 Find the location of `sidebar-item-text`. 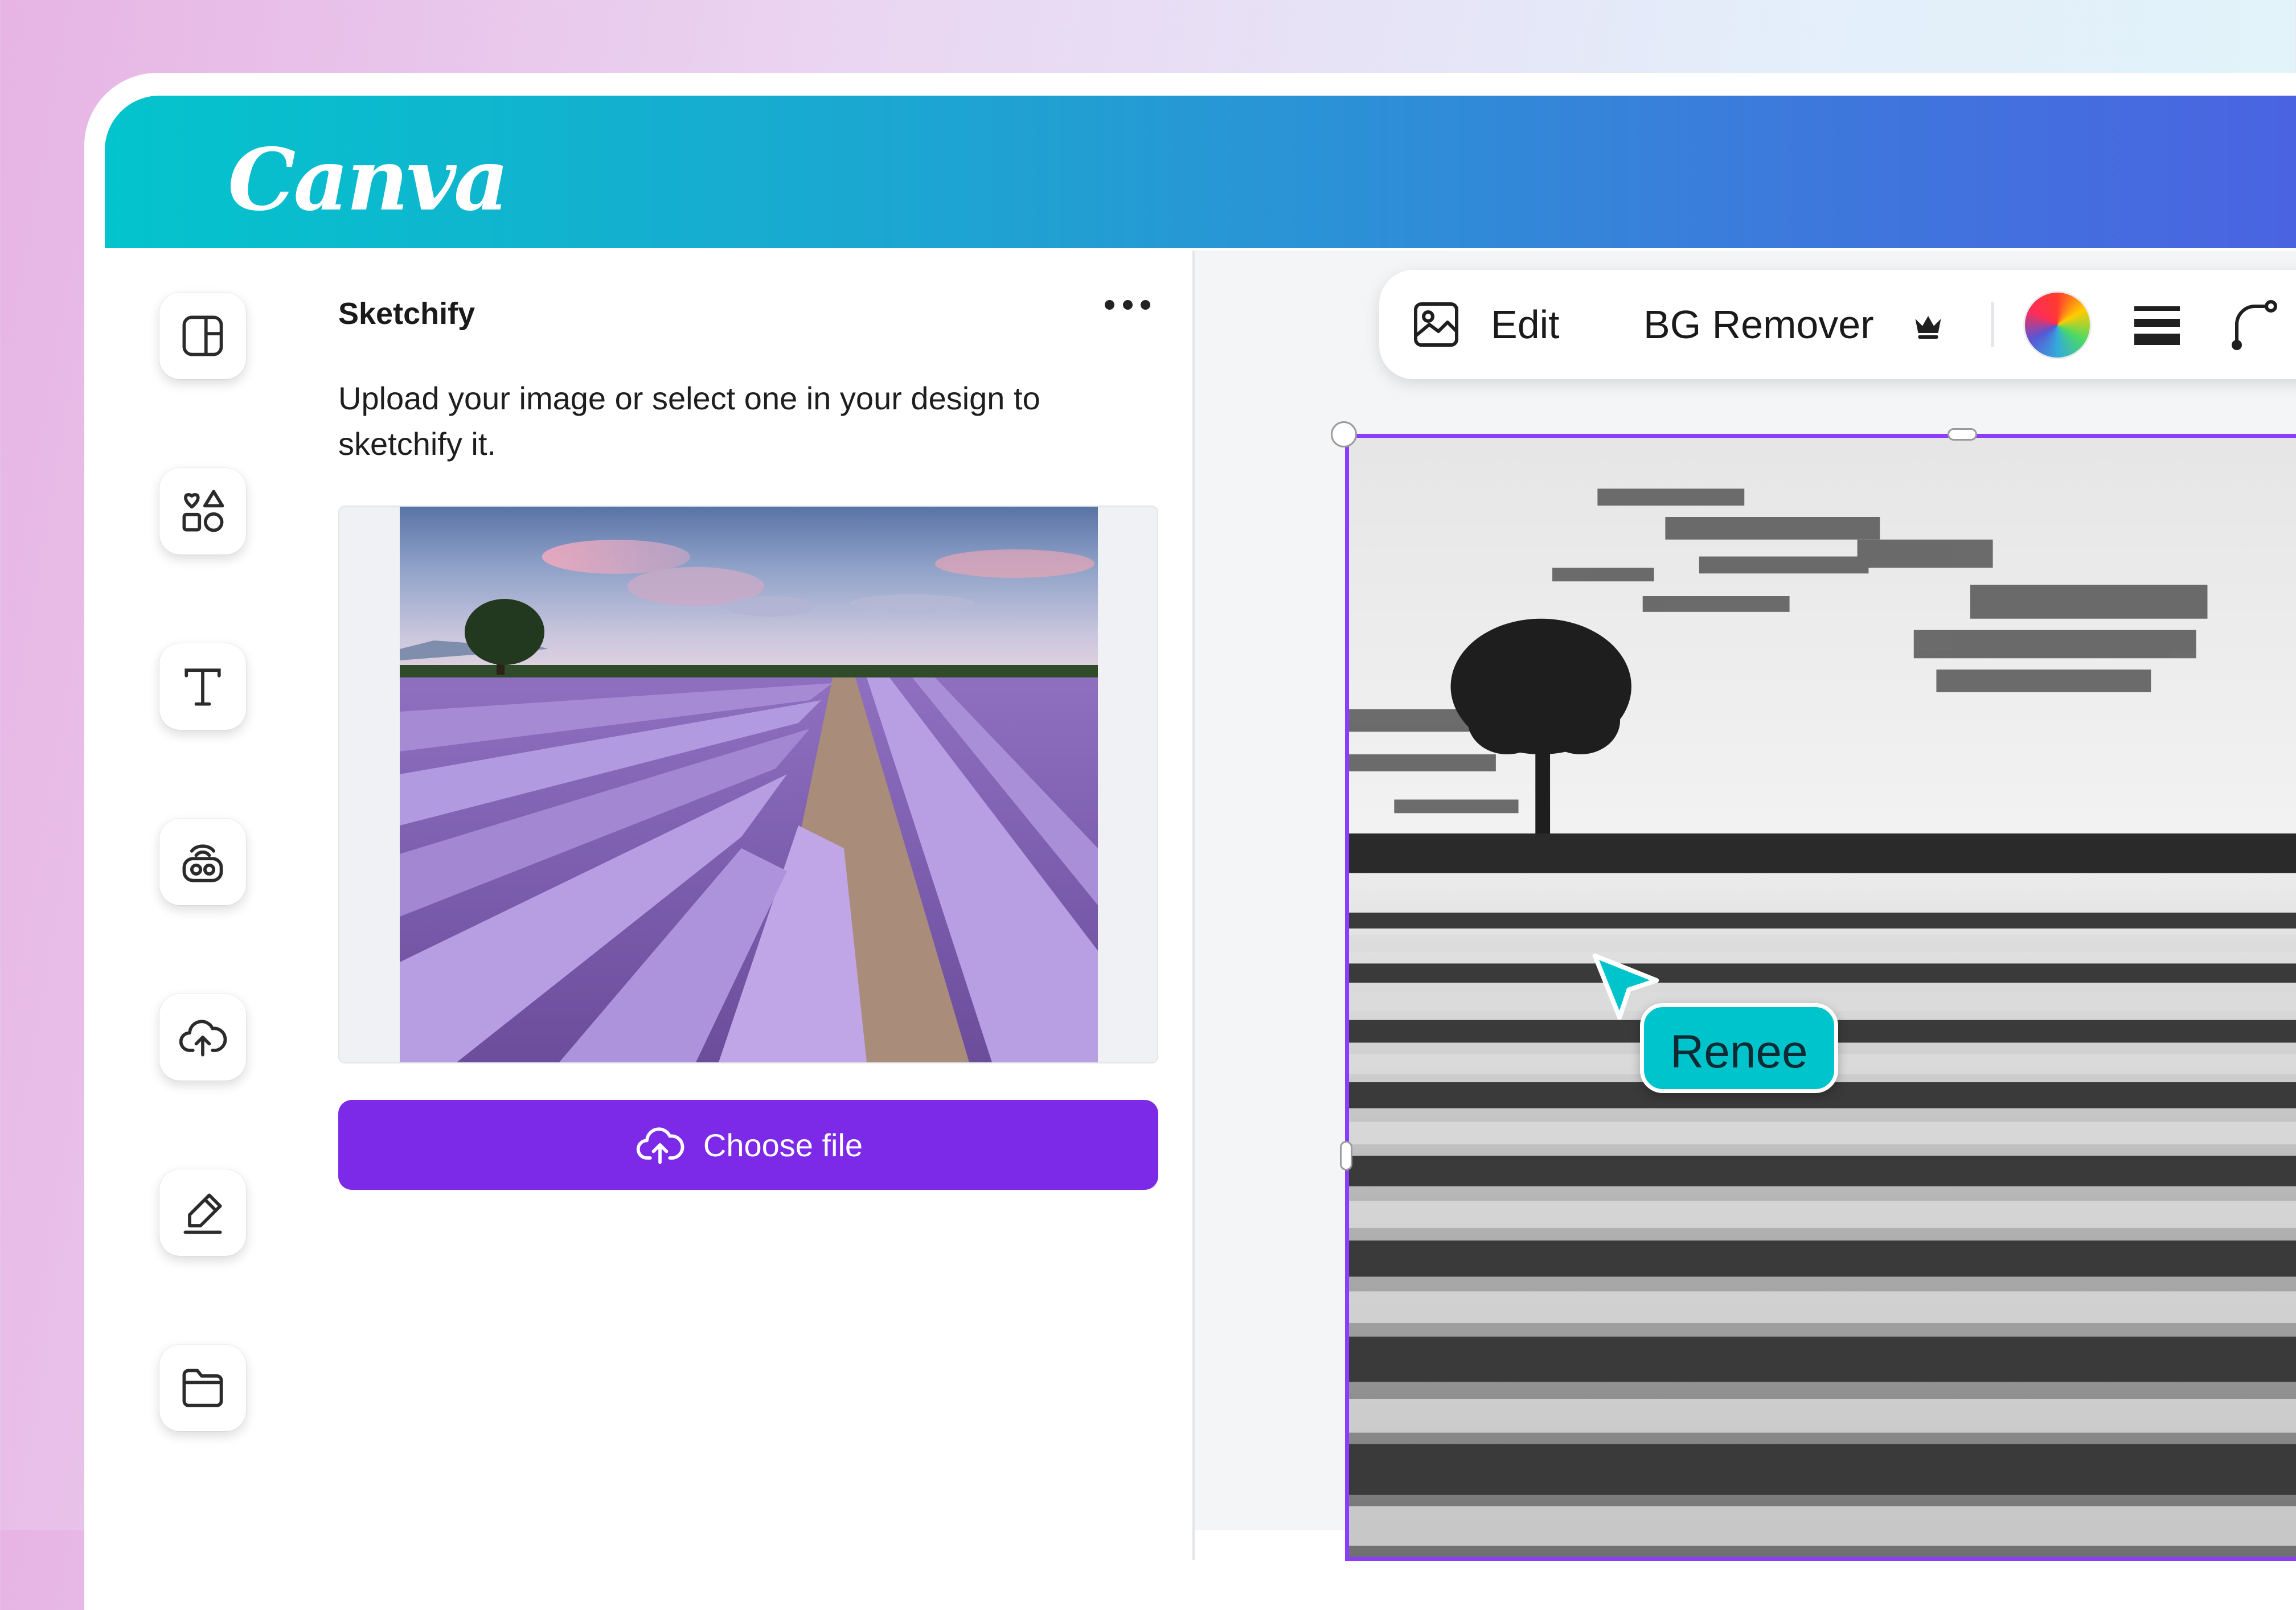

sidebar-item-text is located at coordinates (202, 686).